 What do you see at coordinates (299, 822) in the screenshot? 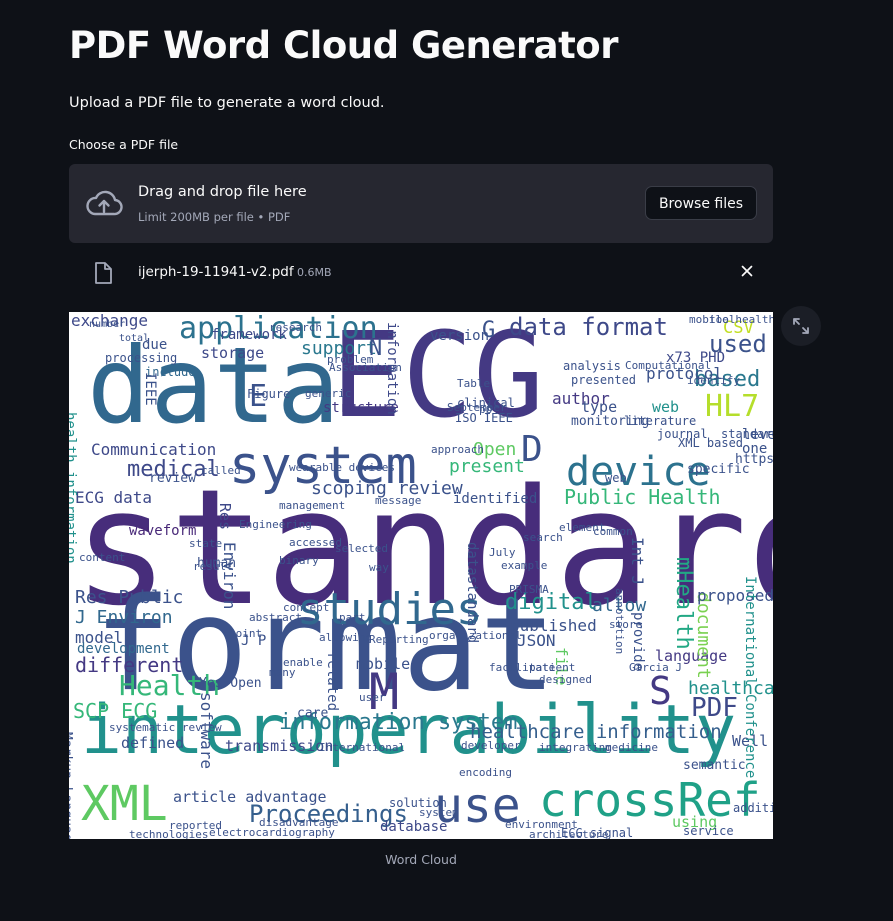
I see `word-cloud-word: disadvantage` at bounding box center [299, 822].